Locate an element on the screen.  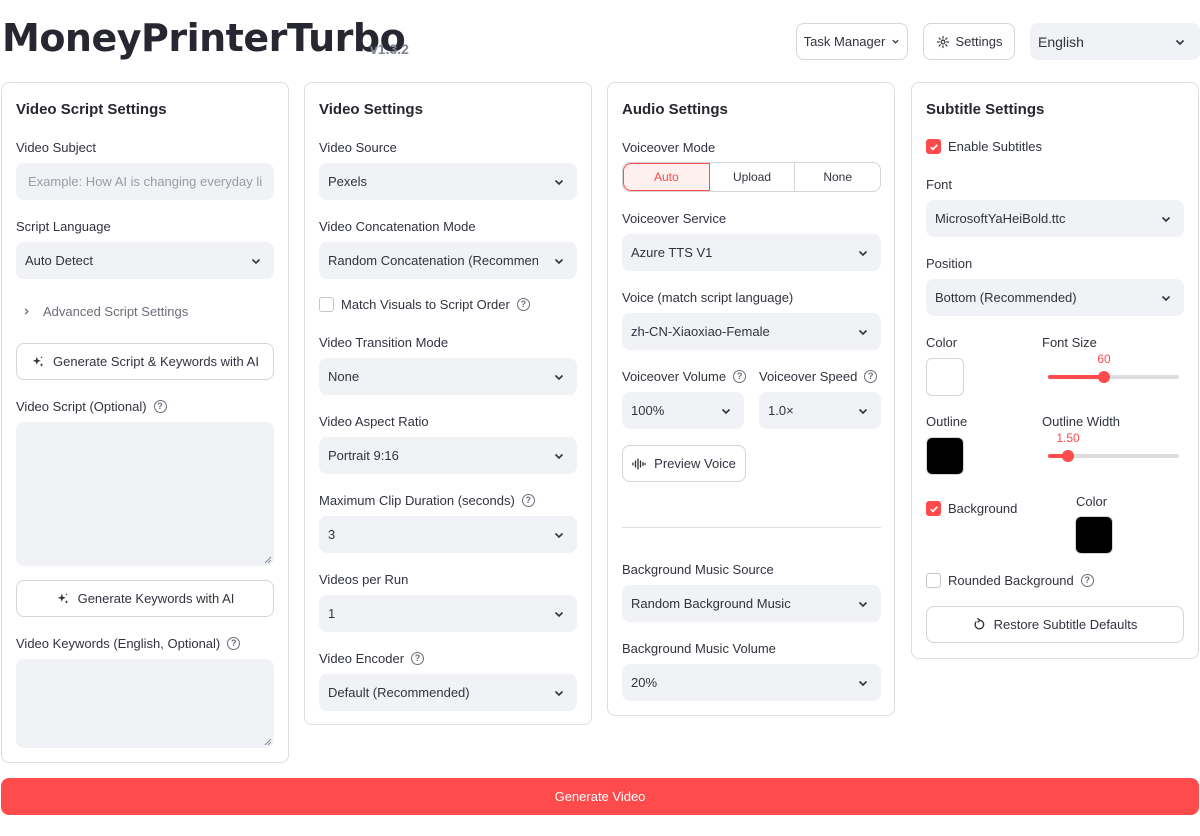
rounded-background-row: Rounded Background ? is located at coordinates (1010, 580).